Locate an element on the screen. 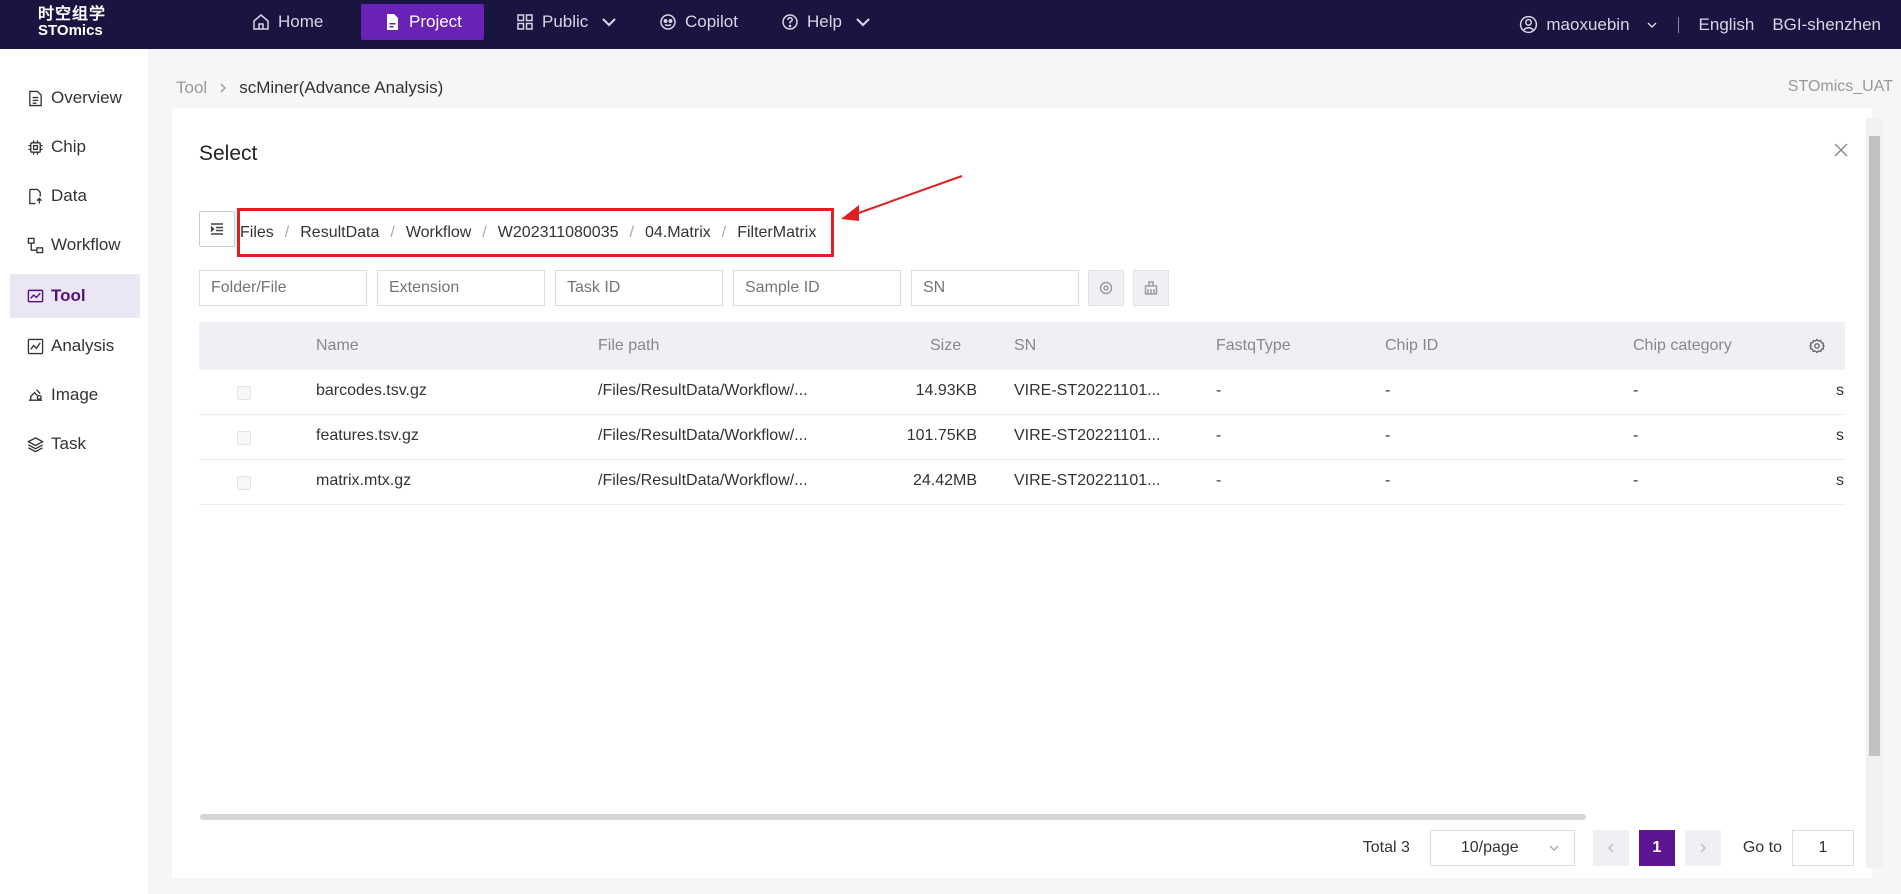 The width and height of the screenshot is (1901, 894). indent-icon is located at coordinates (216, 229).